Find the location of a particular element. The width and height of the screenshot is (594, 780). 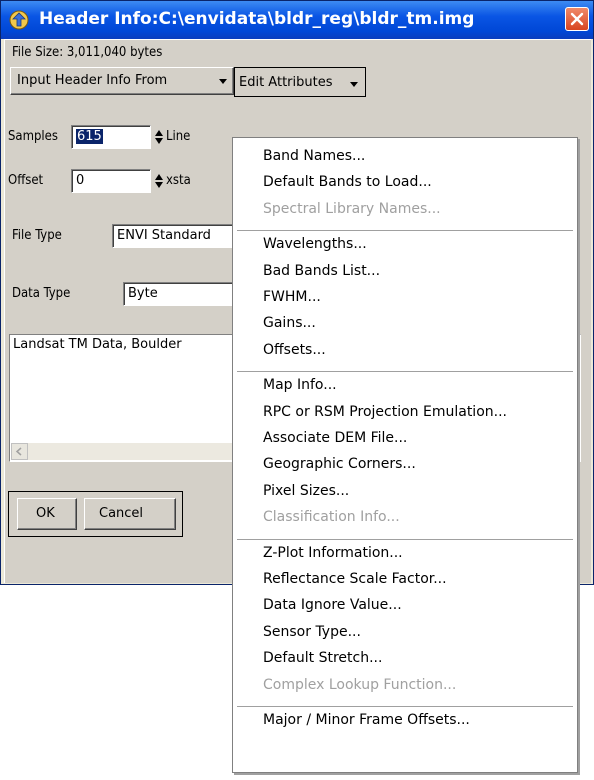

file-type-value: ENVI Standard is located at coordinates (164, 235).